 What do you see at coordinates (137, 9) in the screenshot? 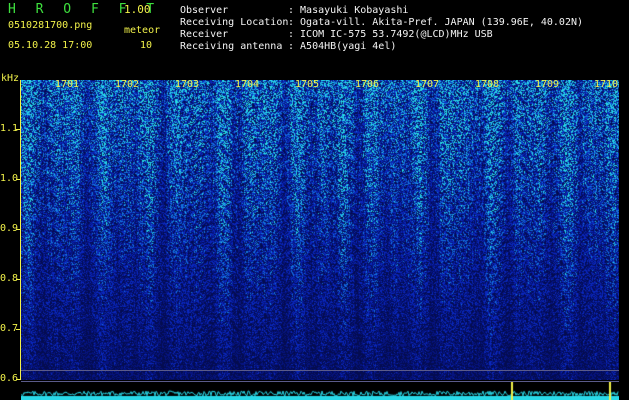
I see `app-version: 1.00` at bounding box center [137, 9].